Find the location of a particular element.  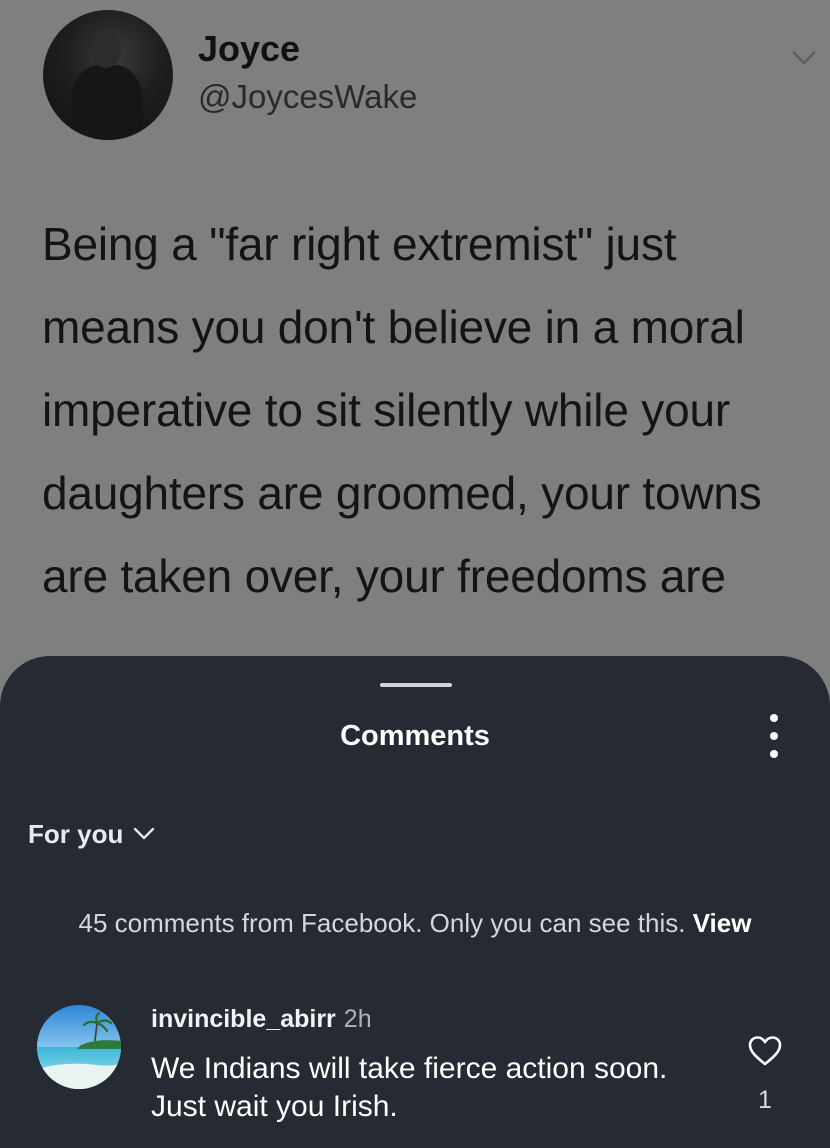

sort-label: For you is located at coordinates (76, 833).